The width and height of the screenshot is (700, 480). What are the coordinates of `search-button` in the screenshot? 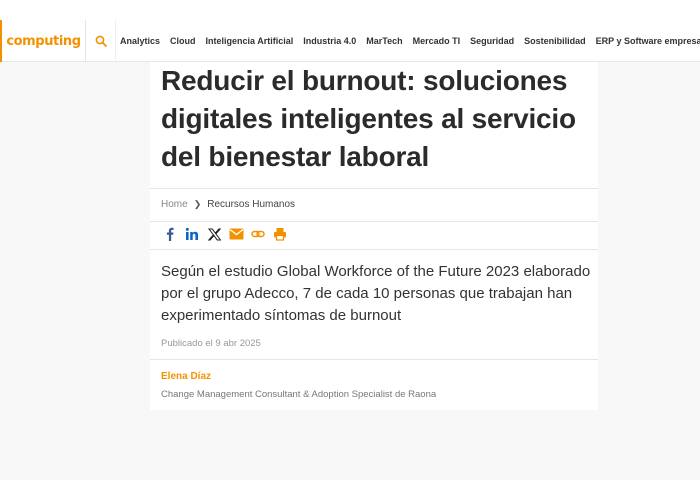 It's located at (101, 41).